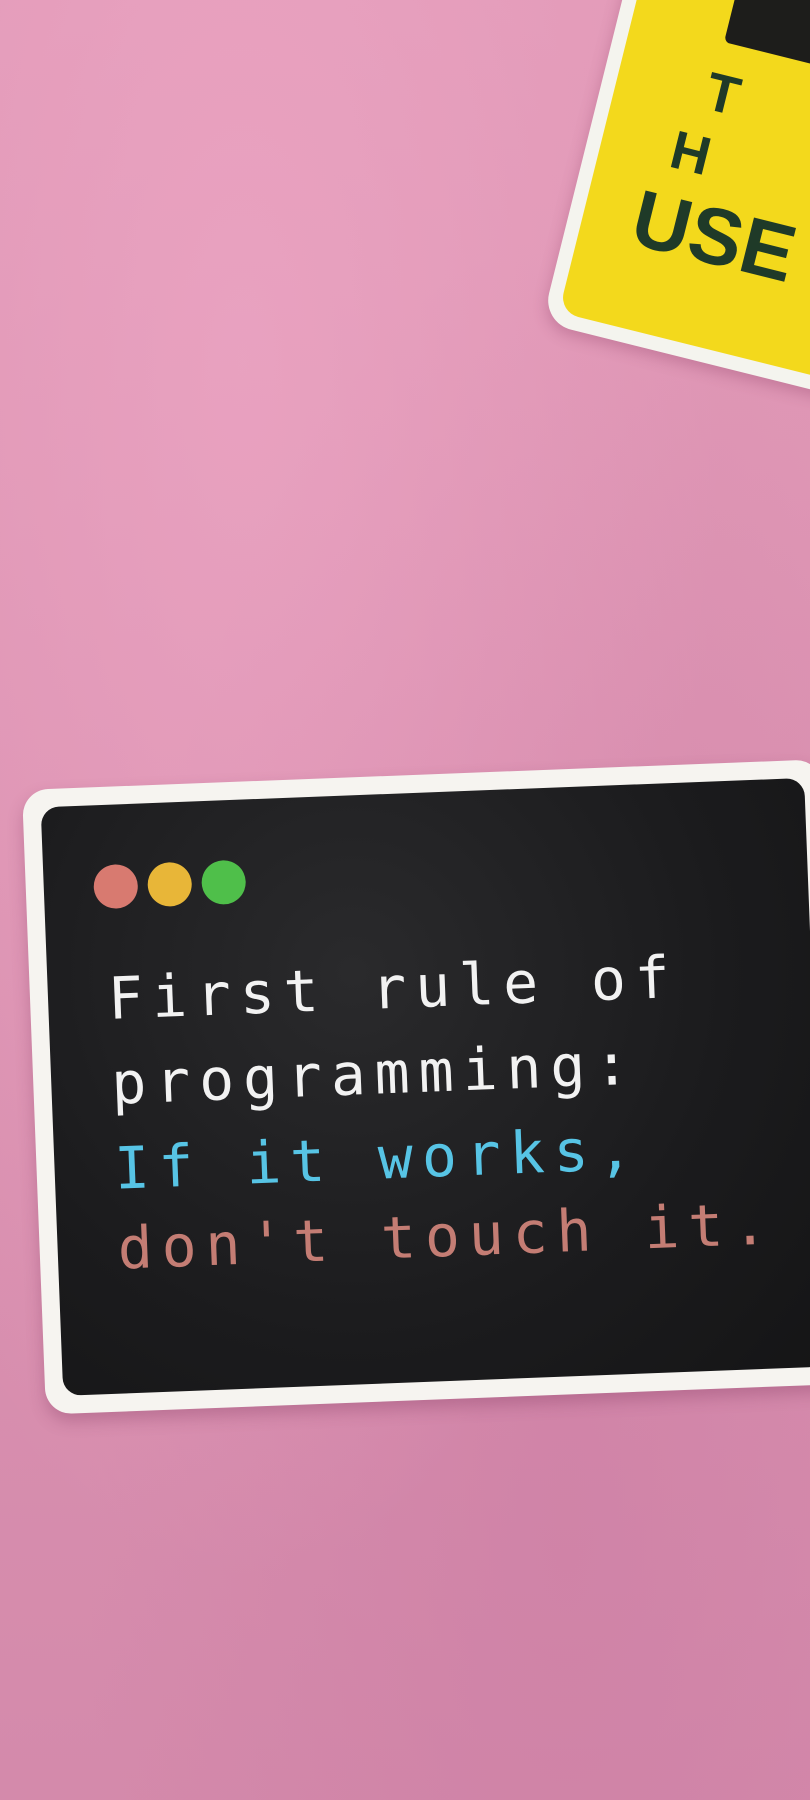 This screenshot has height=1800, width=810. I want to click on terminal-line-2: programming:, so click(375, 1073).